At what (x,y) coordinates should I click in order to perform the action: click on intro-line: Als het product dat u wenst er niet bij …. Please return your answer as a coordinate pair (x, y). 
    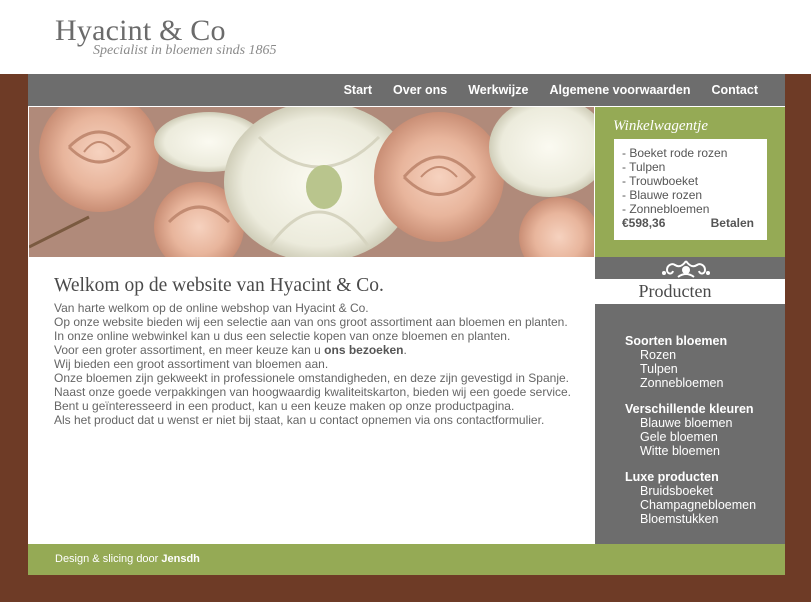
    Looking at the image, I should click on (299, 420).